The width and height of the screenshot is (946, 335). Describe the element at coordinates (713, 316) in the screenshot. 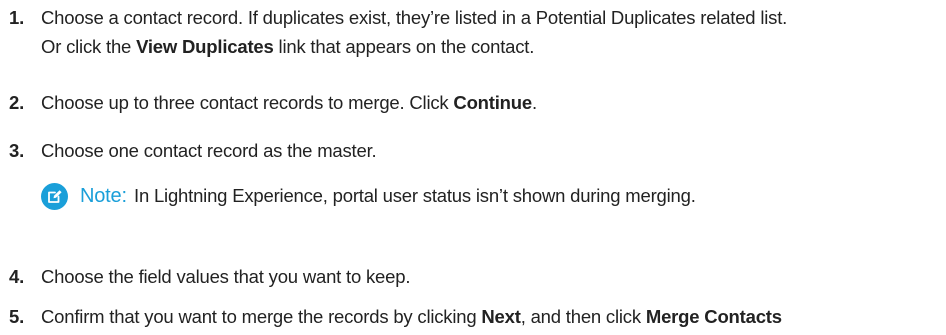

I see `merge-contacts-button-name: Merge Contacts` at that location.